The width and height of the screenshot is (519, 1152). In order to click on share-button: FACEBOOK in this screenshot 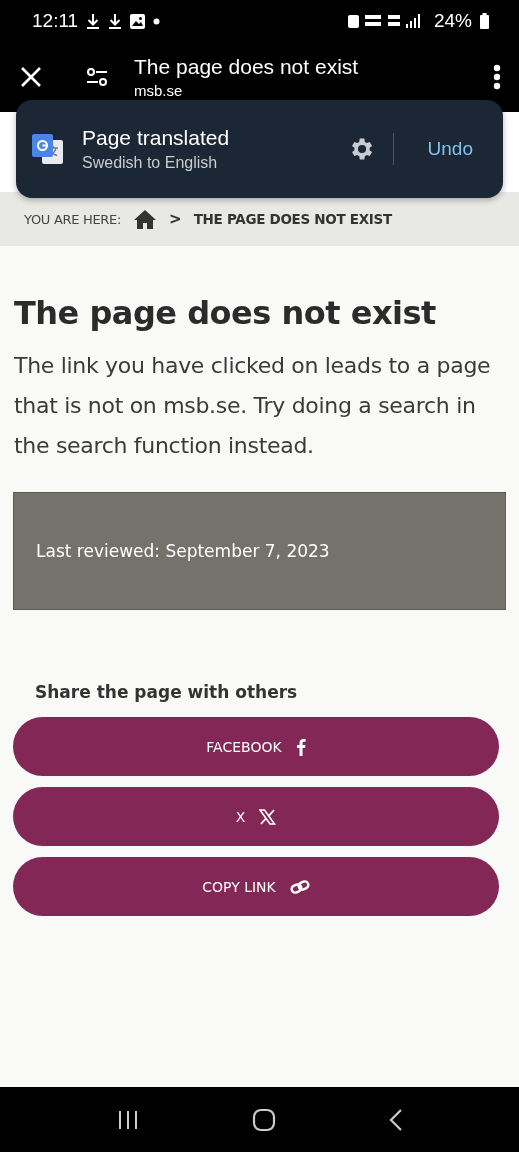, I will do `click(256, 746)`.